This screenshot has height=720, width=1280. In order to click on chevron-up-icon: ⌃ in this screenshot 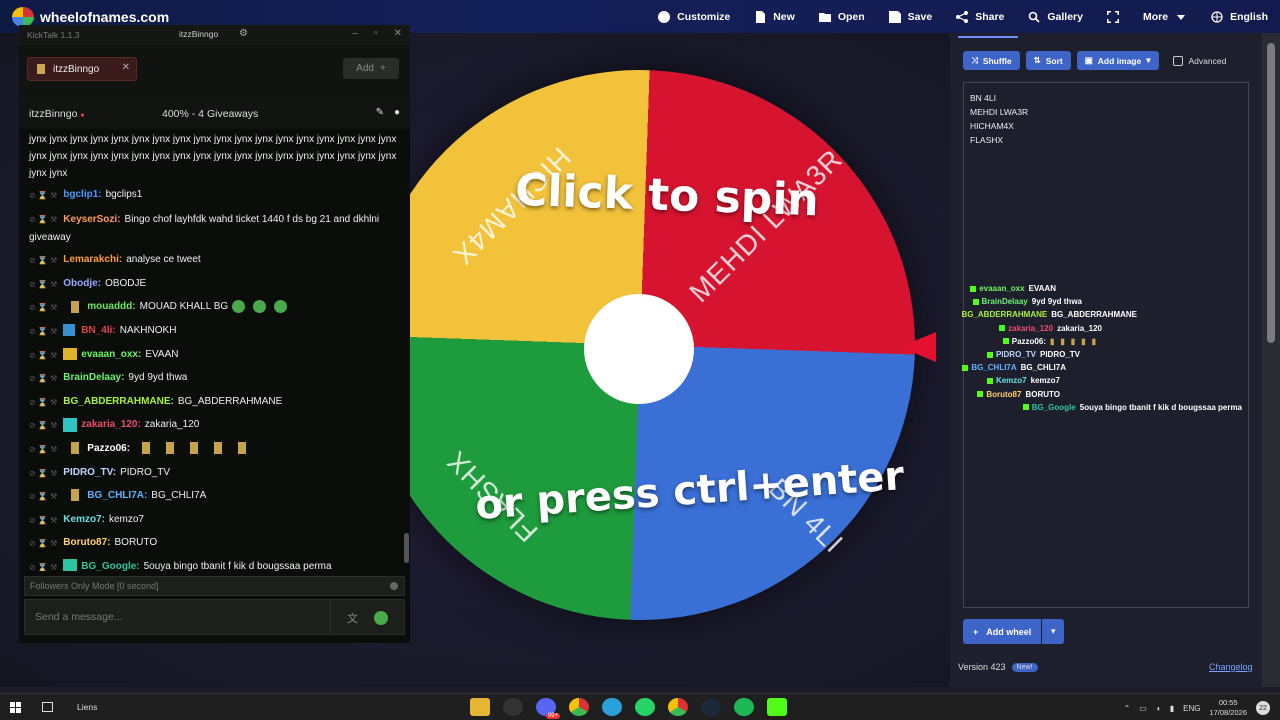, I will do `click(1127, 708)`.